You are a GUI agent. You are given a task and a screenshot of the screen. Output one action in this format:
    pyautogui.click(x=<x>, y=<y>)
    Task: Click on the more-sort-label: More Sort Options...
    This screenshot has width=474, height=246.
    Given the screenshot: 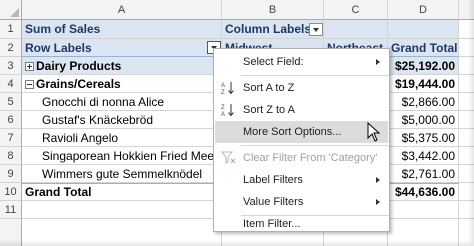 What is the action you would take?
    pyautogui.click(x=292, y=132)
    